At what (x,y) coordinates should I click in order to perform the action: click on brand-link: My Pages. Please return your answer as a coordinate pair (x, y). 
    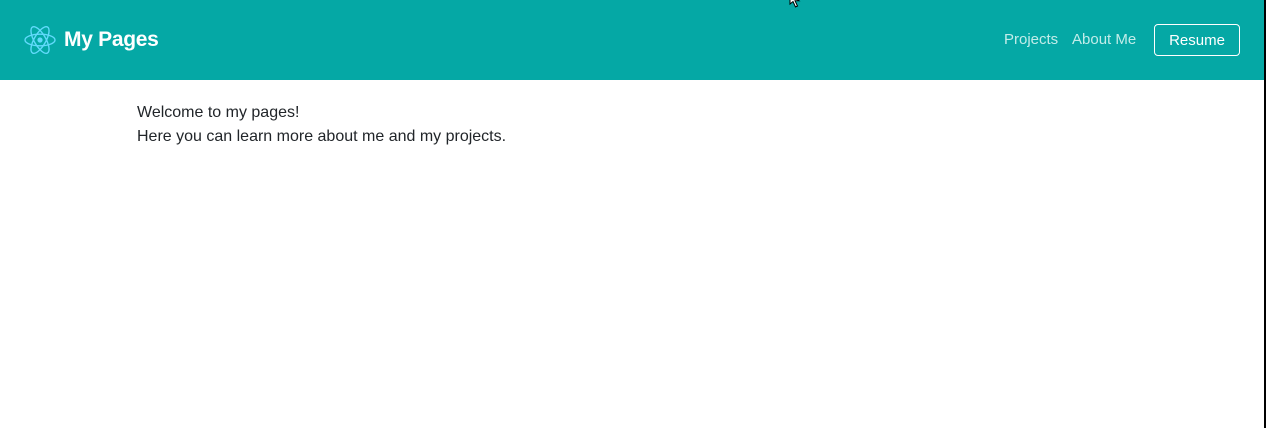
    Looking at the image, I should click on (91, 40).